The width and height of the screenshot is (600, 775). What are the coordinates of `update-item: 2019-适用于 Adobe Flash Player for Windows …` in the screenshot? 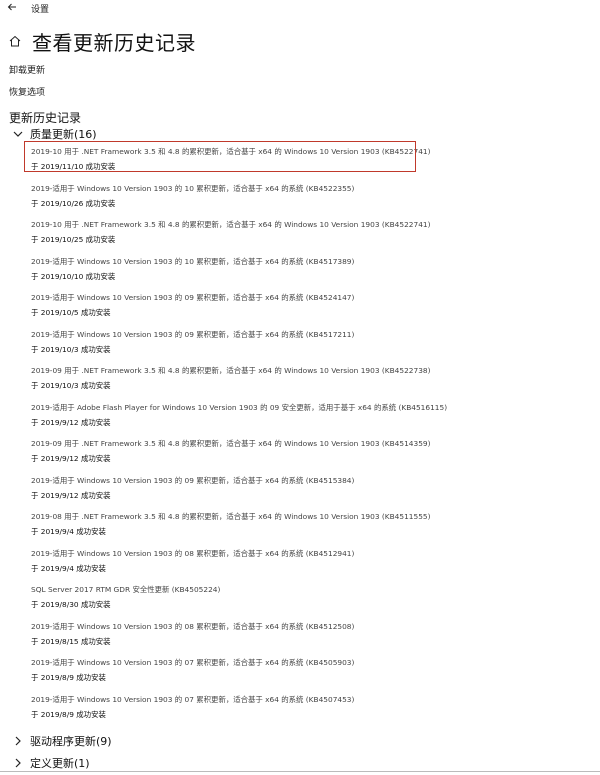 It's located at (241, 421).